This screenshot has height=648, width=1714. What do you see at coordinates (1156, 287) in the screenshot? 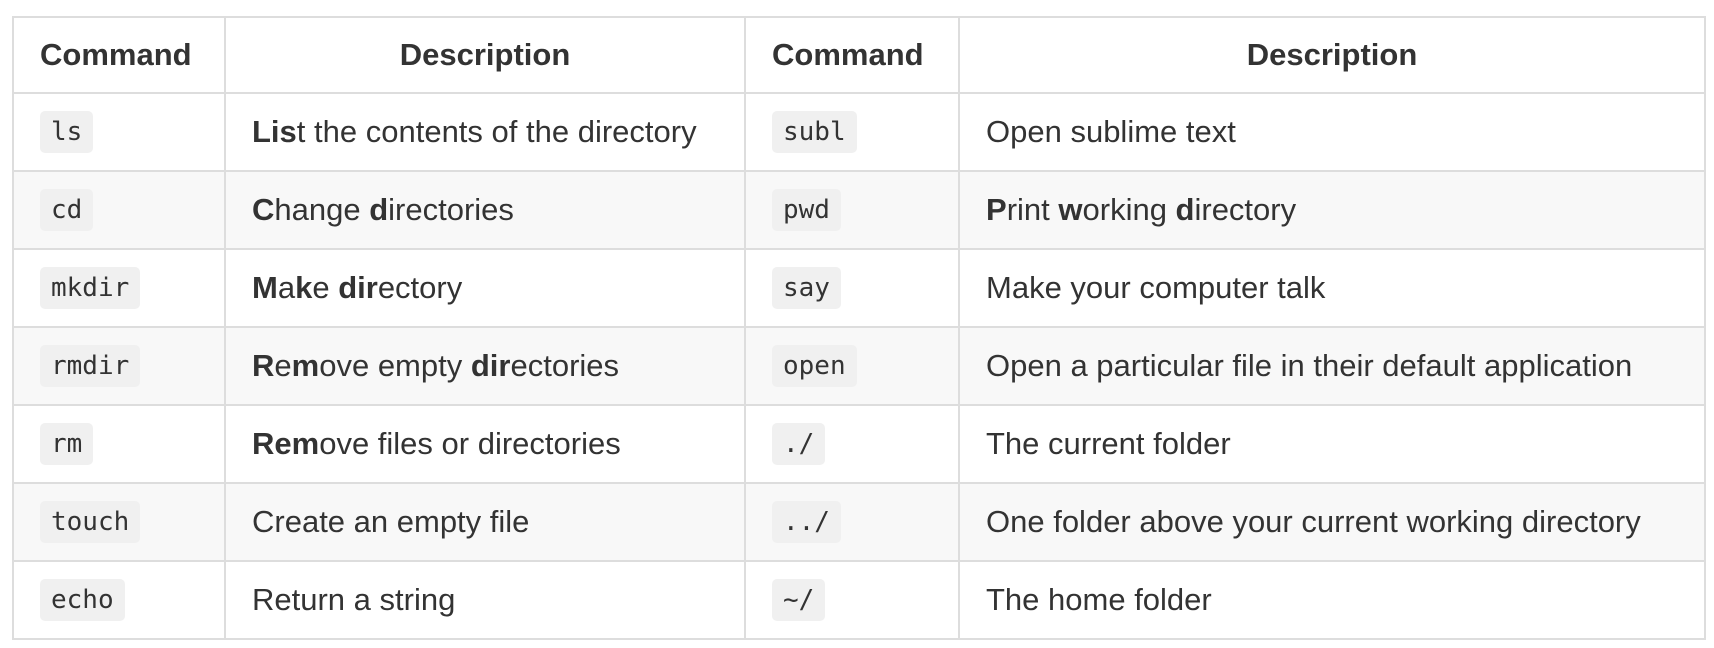
I see `description-text: Make your computer talk` at bounding box center [1156, 287].